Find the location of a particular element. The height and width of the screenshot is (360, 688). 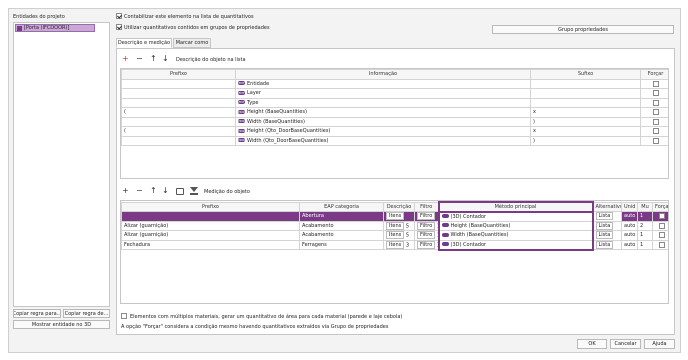

info-cell: PROPHeight (BaseQuantities) is located at coordinates (383, 112).